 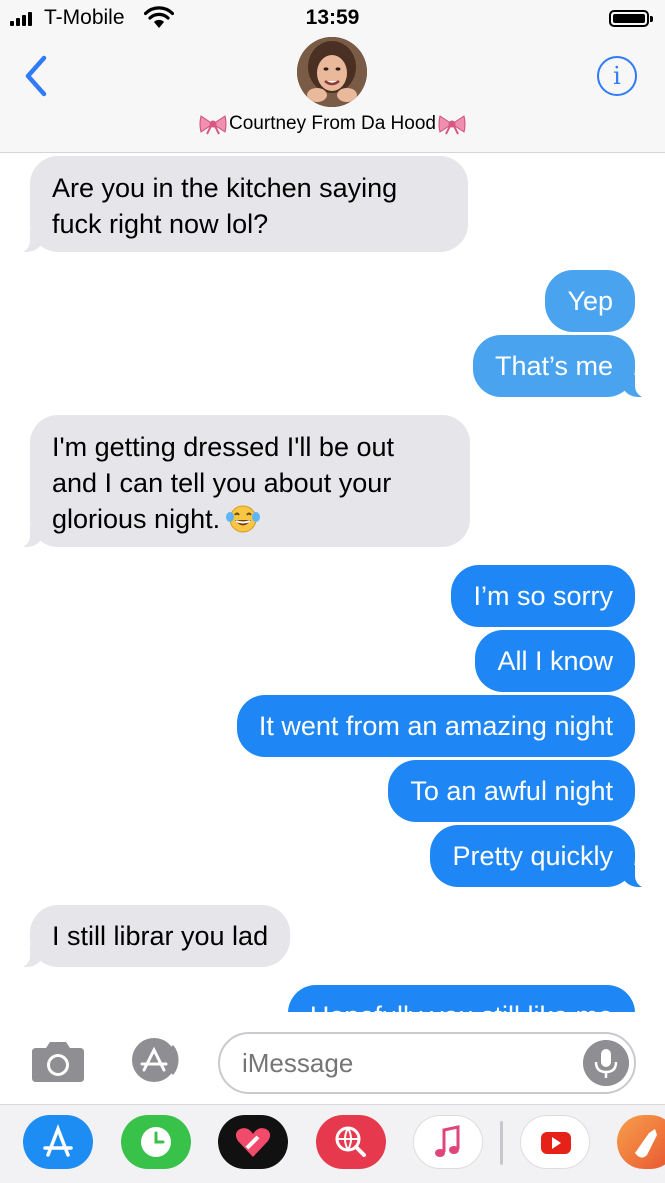 What do you see at coordinates (332, 72) in the screenshot?
I see `contact-avatar` at bounding box center [332, 72].